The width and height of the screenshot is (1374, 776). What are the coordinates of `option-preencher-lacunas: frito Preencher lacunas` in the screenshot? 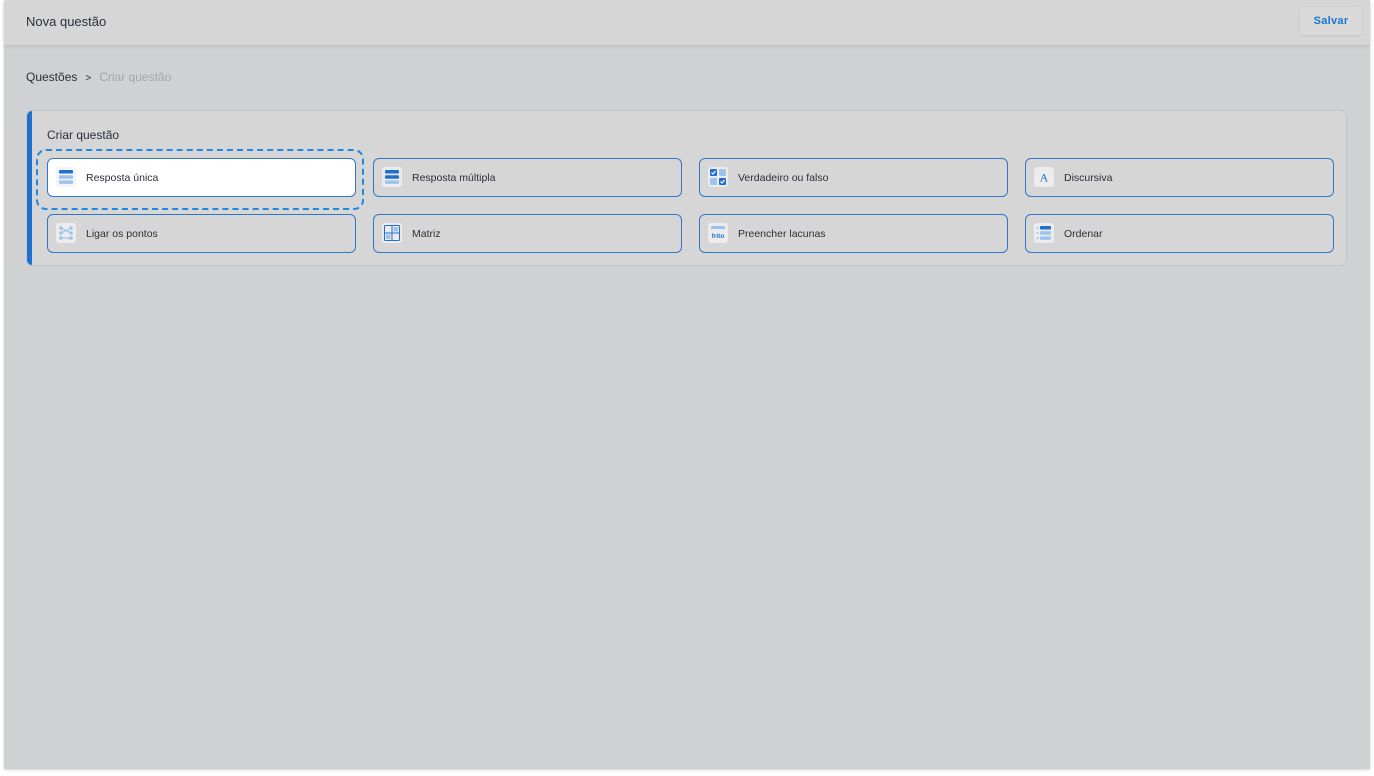 It's located at (853, 233).